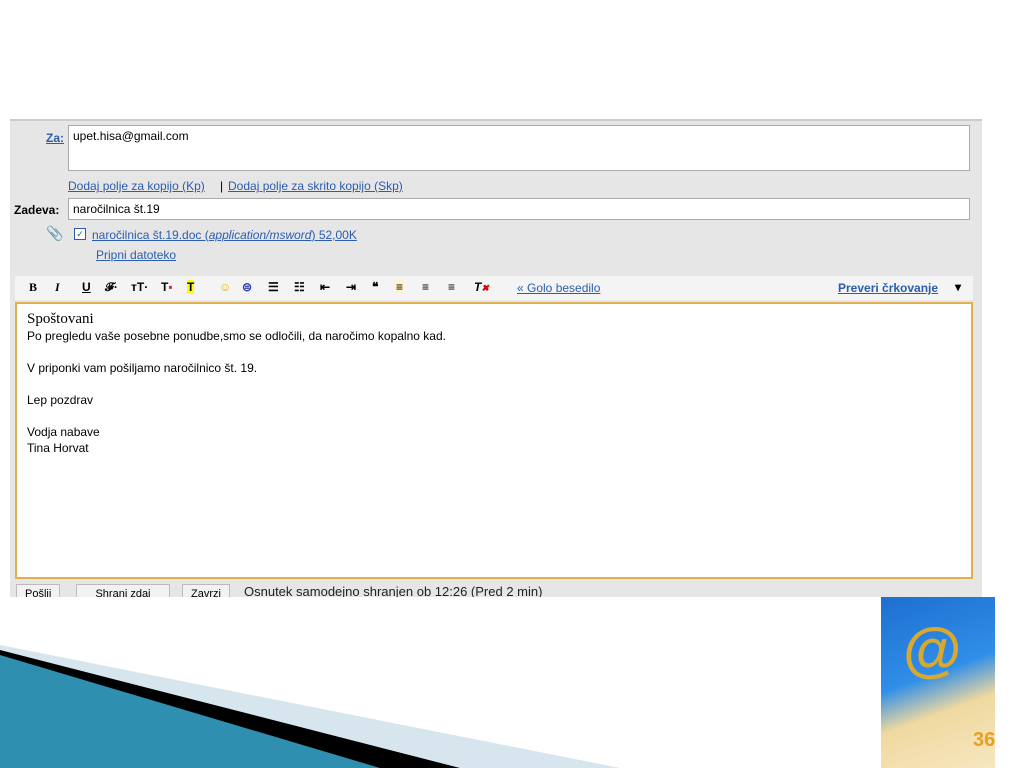 This screenshot has height=768, width=1024. I want to click on spellcheck-link: Preveri črkovanje, so click(888, 288).